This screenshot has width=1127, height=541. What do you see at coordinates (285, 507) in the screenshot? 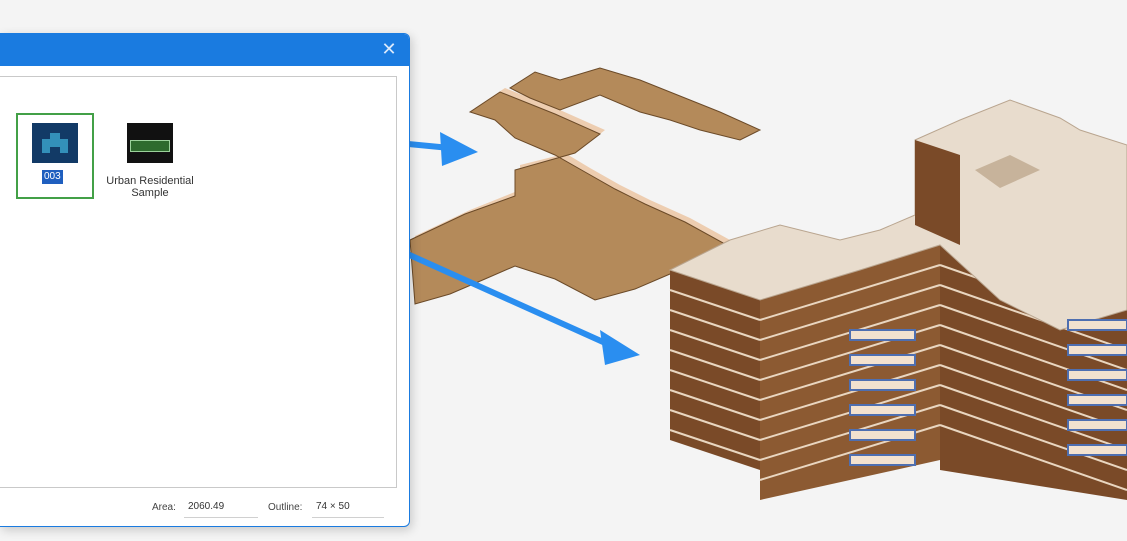
I see `outline-label: Outline:` at bounding box center [285, 507].